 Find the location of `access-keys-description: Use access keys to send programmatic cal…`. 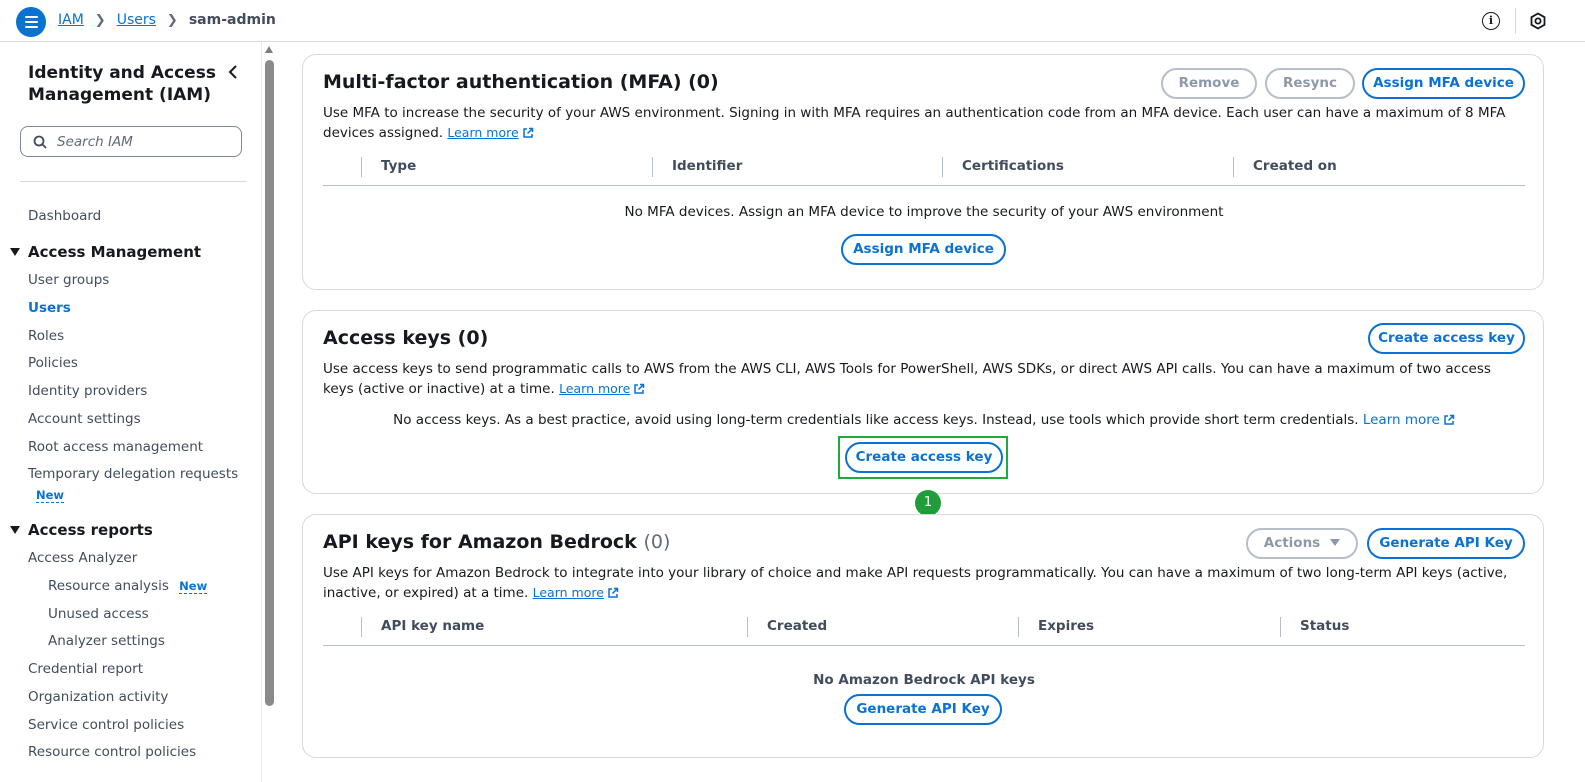

access-keys-description: Use access keys to send programmatic cal… is located at coordinates (918, 379).